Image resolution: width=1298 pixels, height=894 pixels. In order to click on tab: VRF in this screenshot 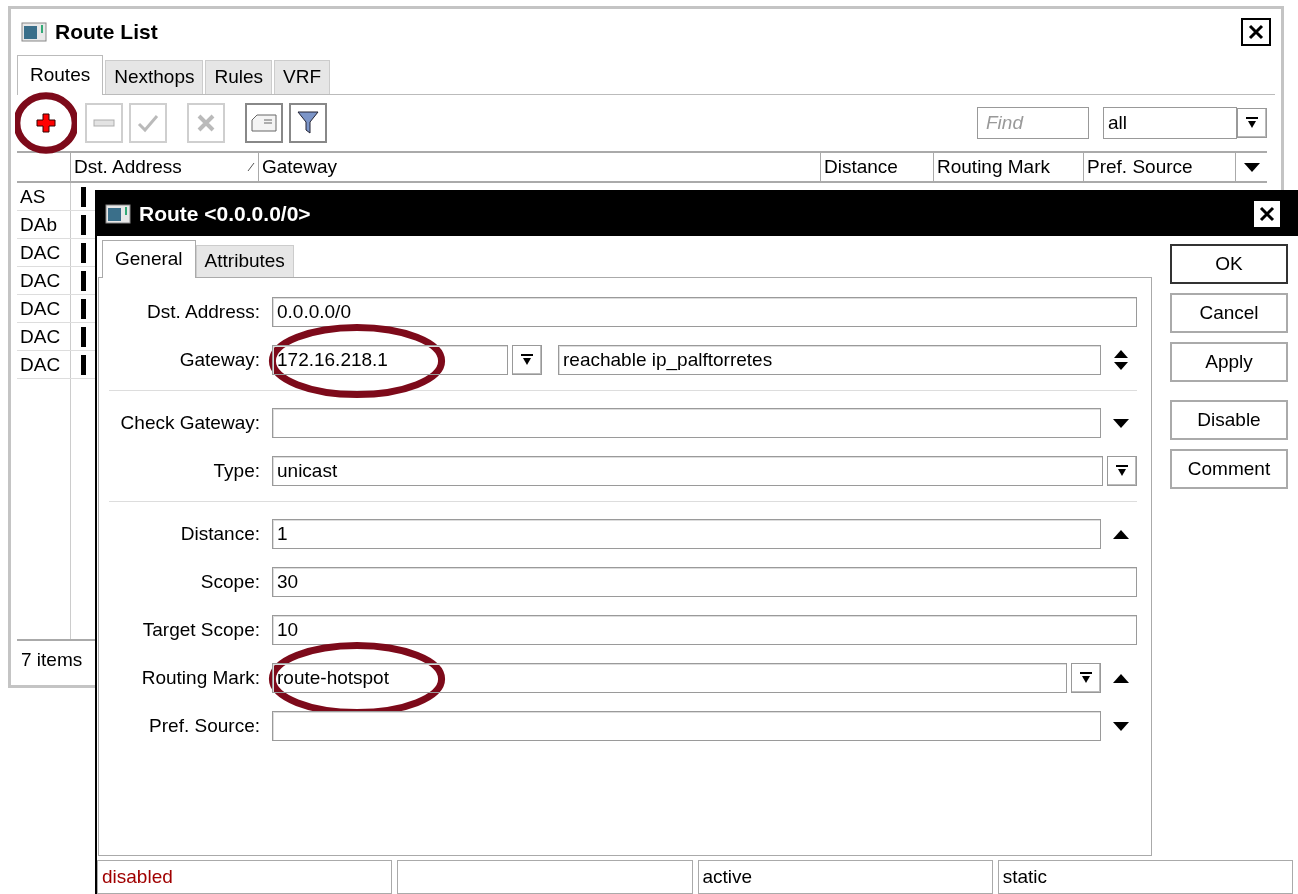, I will do `click(302, 77)`.